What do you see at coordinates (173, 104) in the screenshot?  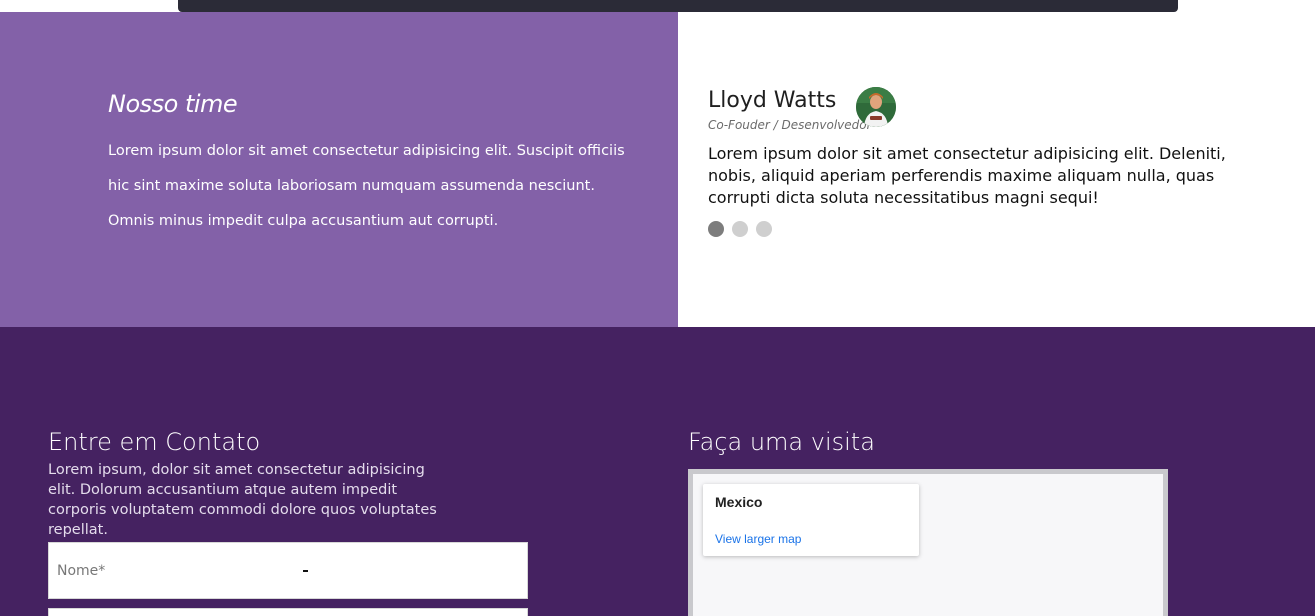 I see `team-title: Nosso time` at bounding box center [173, 104].